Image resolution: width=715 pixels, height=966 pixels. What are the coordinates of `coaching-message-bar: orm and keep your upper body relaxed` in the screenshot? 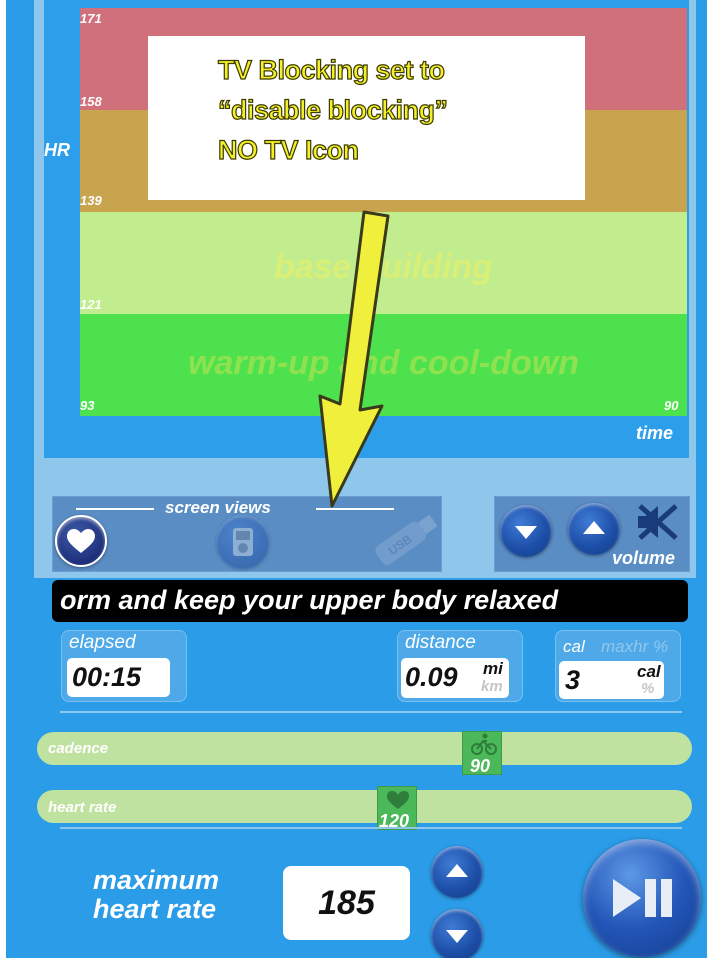 It's located at (370, 601).